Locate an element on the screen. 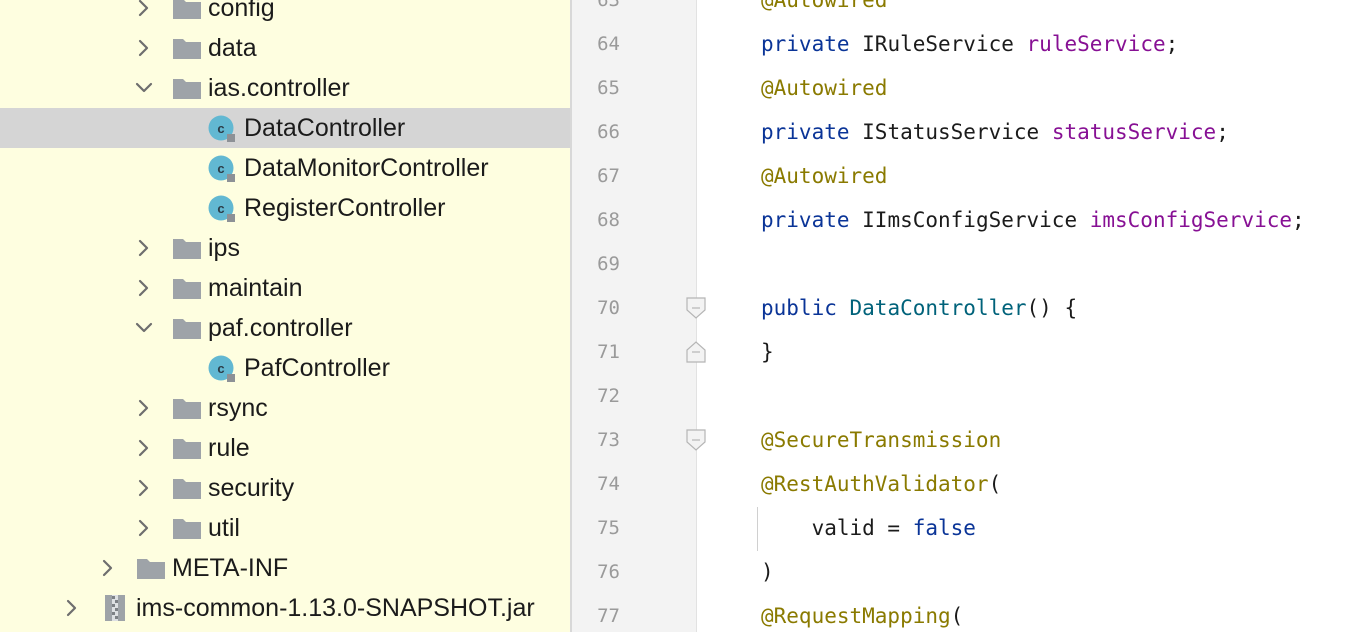 This screenshot has width=1366, height=638. tree-row: paf.controller is located at coordinates (285, 328).